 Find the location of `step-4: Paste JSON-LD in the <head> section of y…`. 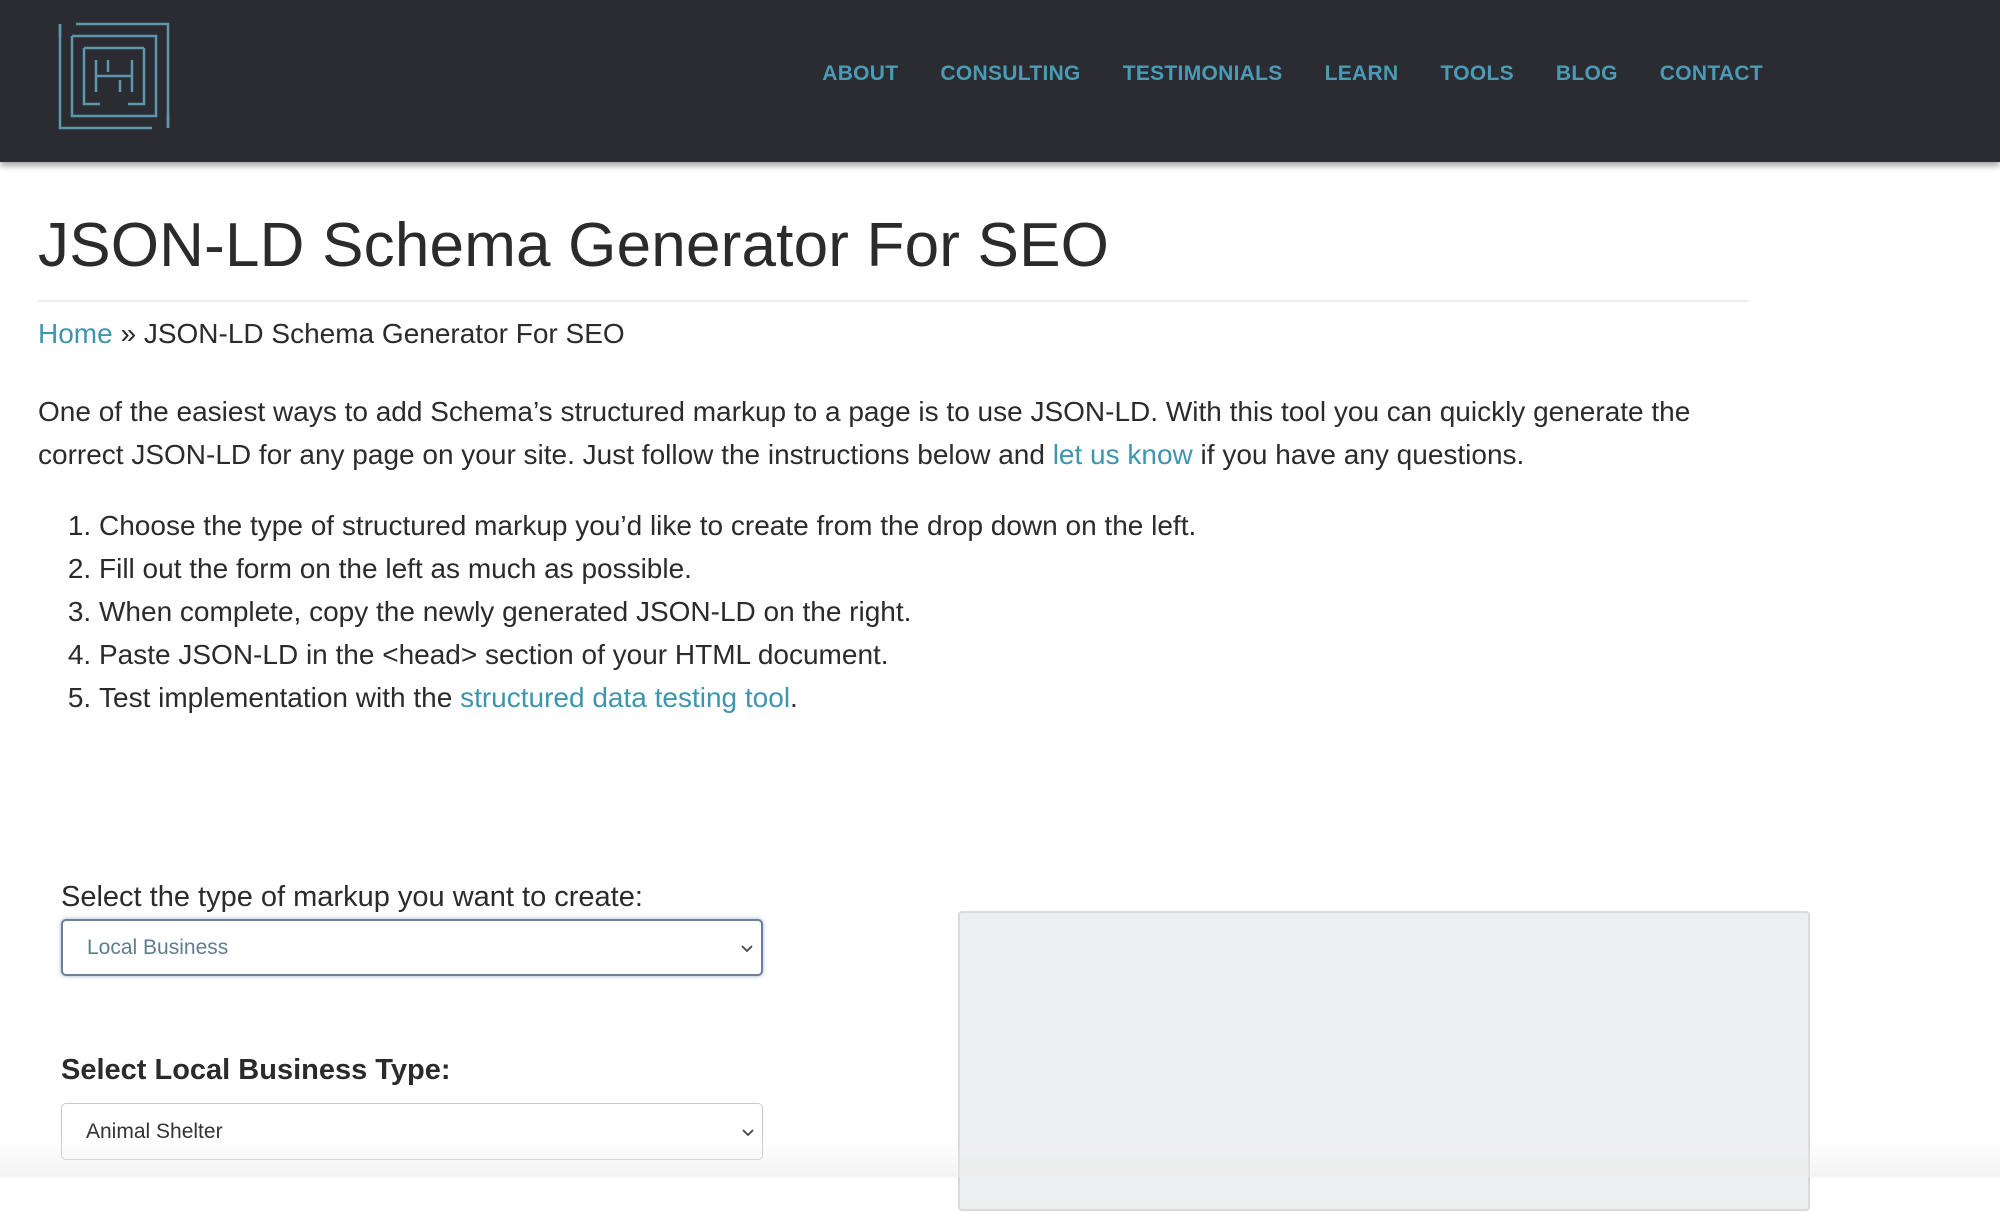

step-4: Paste JSON-LD in the <head> section of y… is located at coordinates (923, 654).